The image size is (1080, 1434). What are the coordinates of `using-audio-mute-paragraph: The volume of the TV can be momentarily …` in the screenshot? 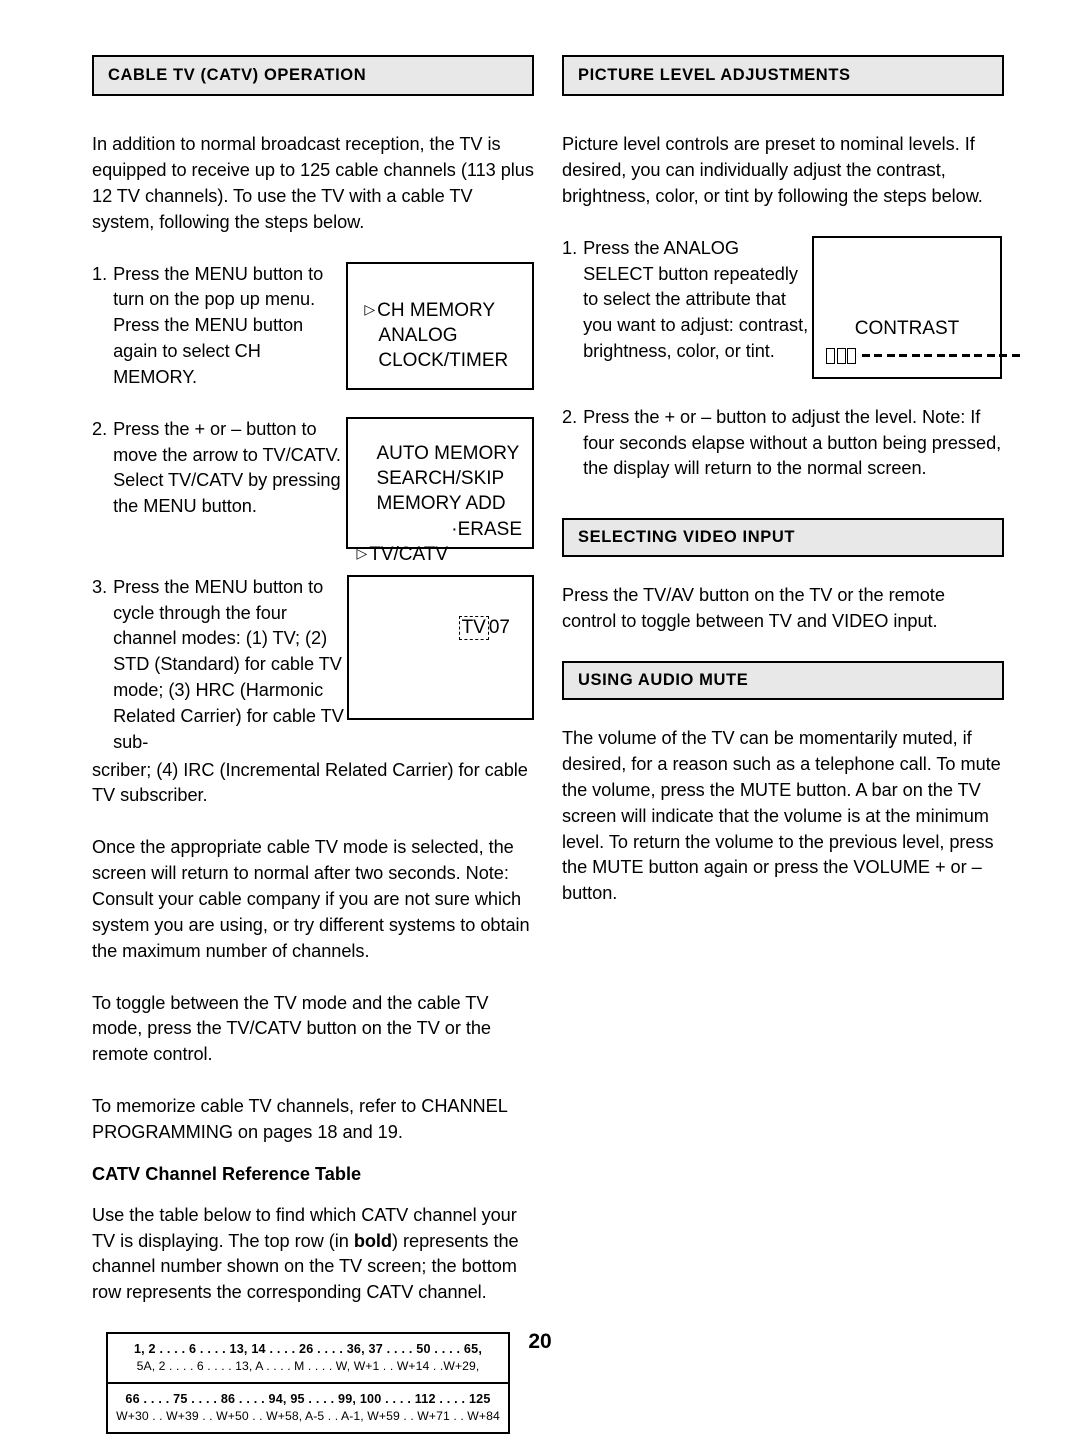 It's located at (781, 816).